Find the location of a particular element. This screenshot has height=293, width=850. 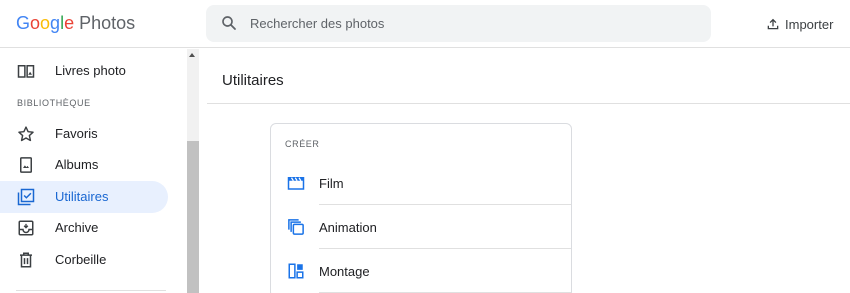

movie-icon is located at coordinates (296, 183).